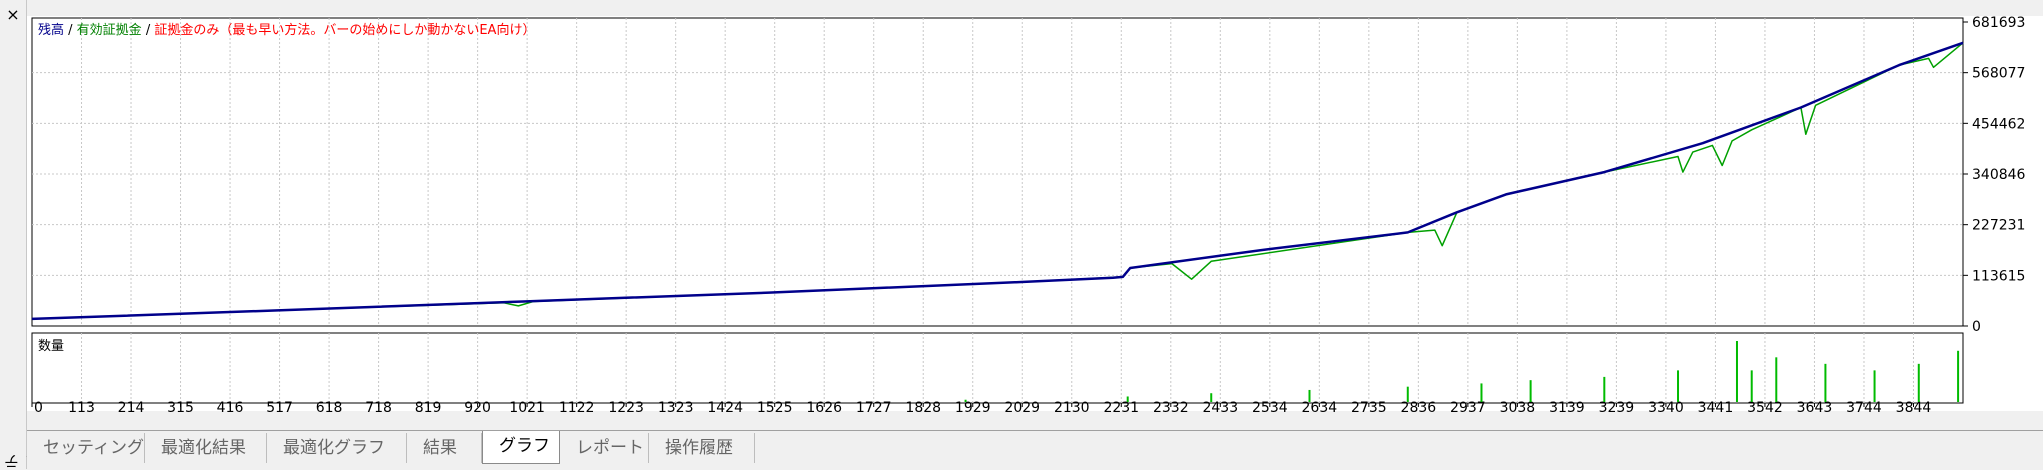  I want to click on x-tick-label: 1122, so click(577, 408).